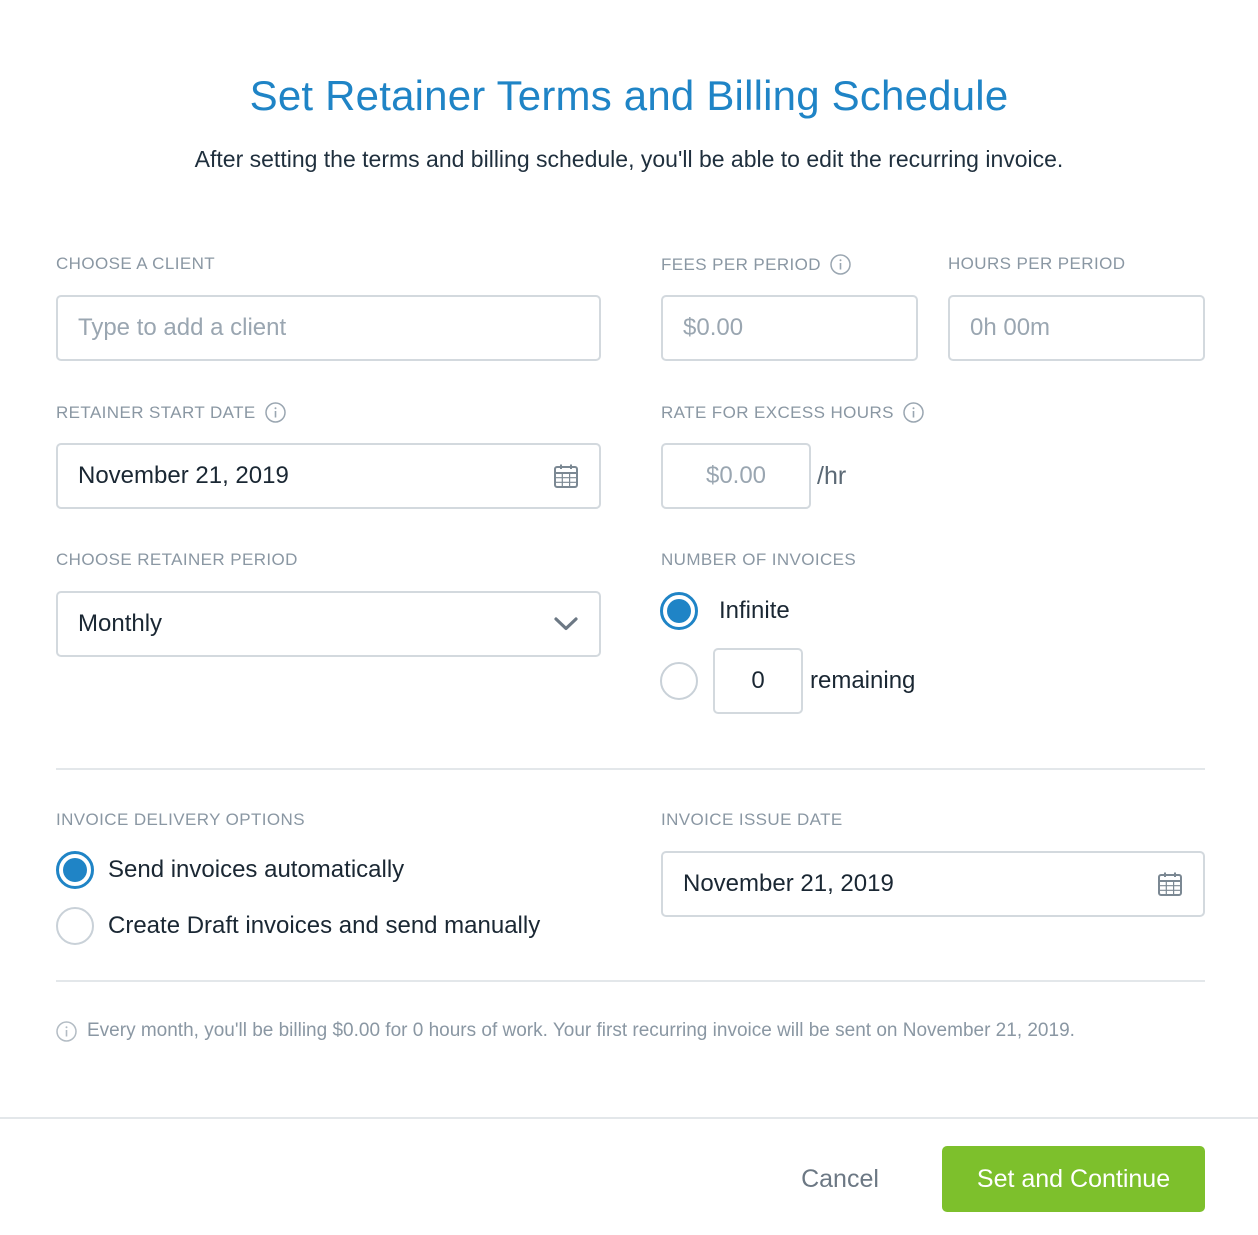 The height and width of the screenshot is (1235, 1258). Describe the element at coordinates (75, 870) in the screenshot. I see `send-automatically-radio` at that location.